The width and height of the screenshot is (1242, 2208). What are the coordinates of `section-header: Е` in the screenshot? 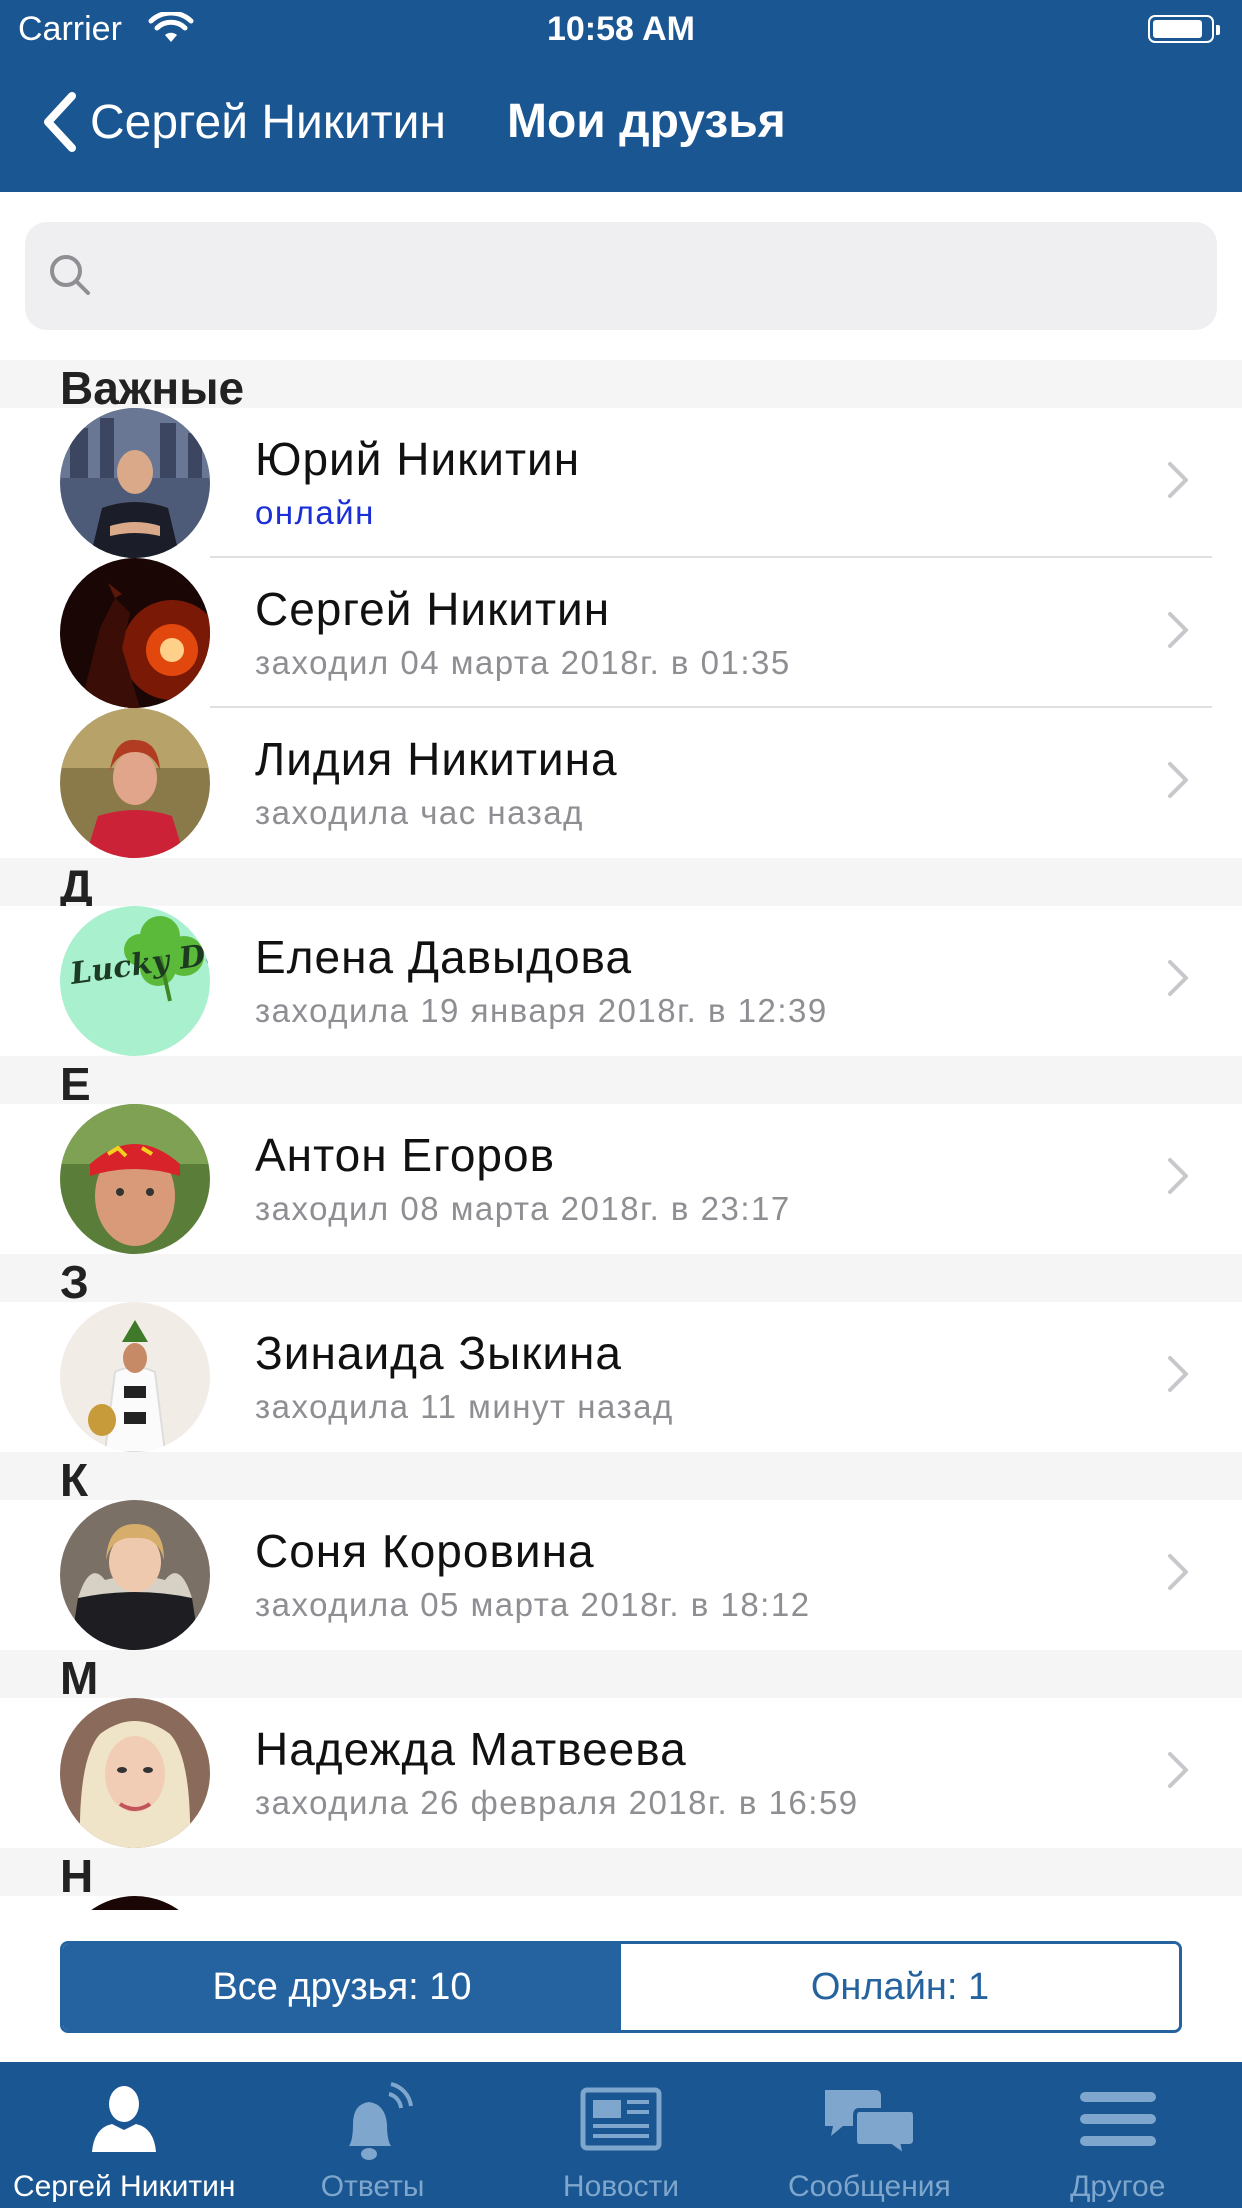 It's located at (621, 1083).